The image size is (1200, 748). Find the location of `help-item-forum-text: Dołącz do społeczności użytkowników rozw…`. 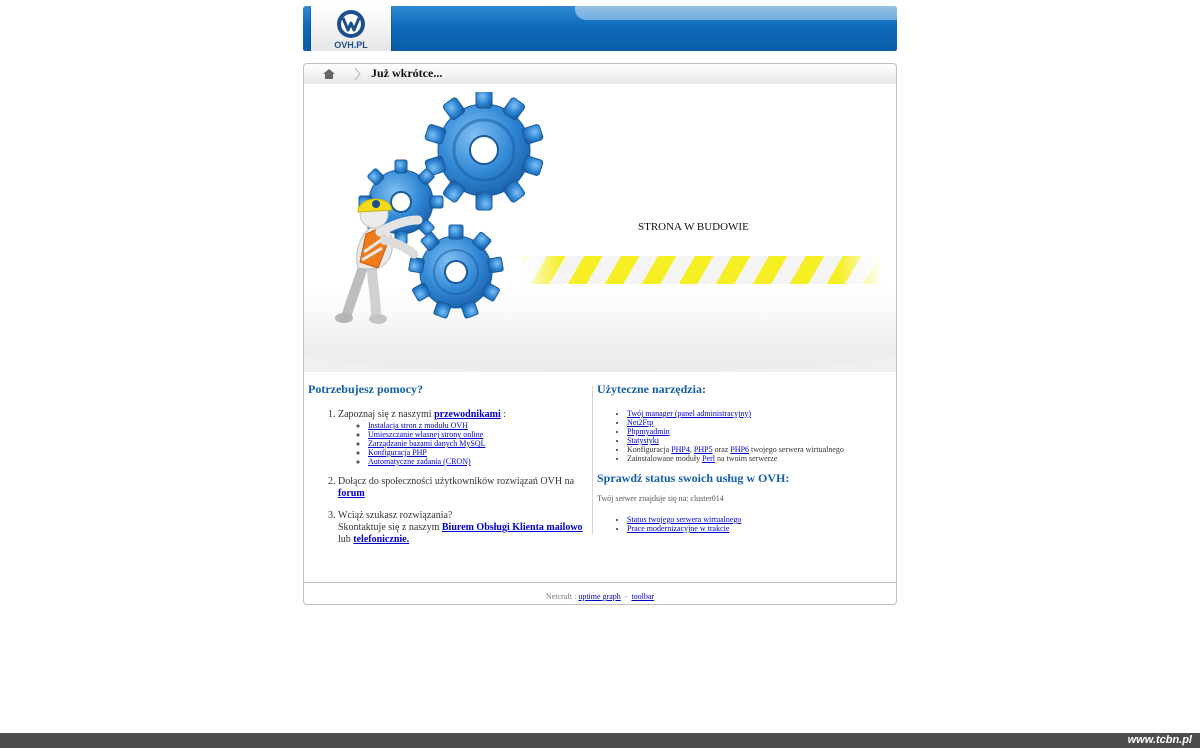

help-item-forum-text: Dołącz do społeczności użytkowników rozw… is located at coordinates (456, 481).